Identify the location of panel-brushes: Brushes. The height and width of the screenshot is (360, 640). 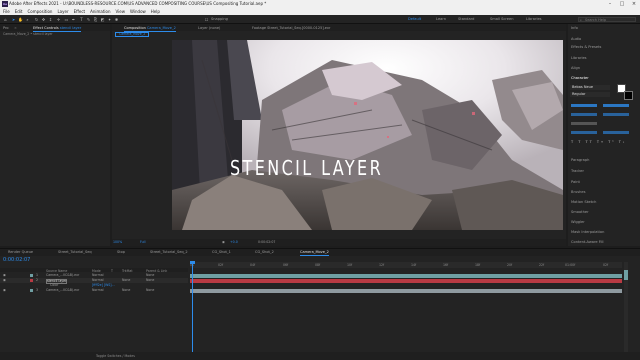
(578, 192).